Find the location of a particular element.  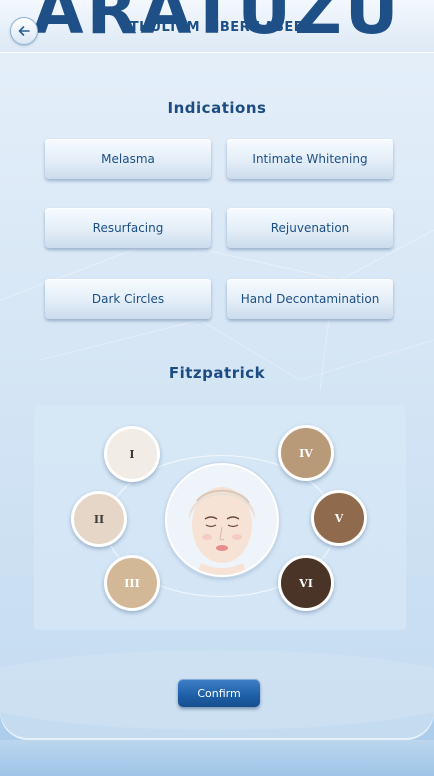

indication-resurfacing-button: Resurfacing is located at coordinates (128, 228).